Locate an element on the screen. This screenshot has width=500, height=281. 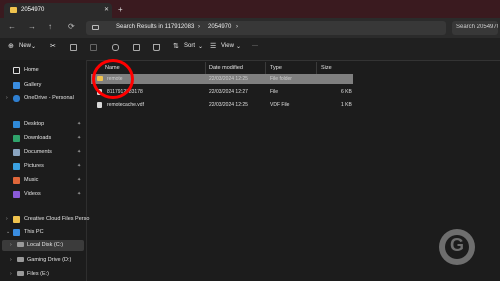
back-arrow-icon: ← is located at coordinates (12, 26).